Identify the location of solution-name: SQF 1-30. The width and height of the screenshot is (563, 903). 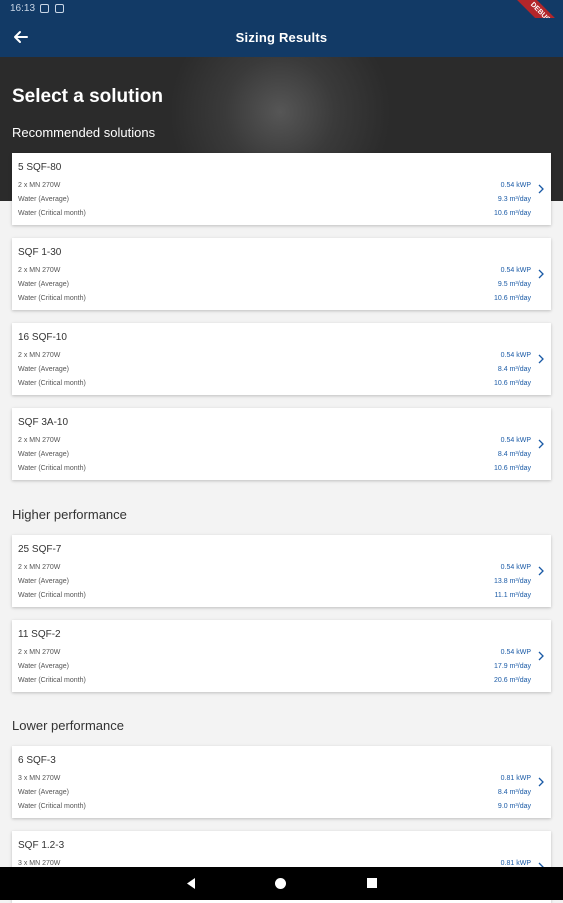
(40, 252).